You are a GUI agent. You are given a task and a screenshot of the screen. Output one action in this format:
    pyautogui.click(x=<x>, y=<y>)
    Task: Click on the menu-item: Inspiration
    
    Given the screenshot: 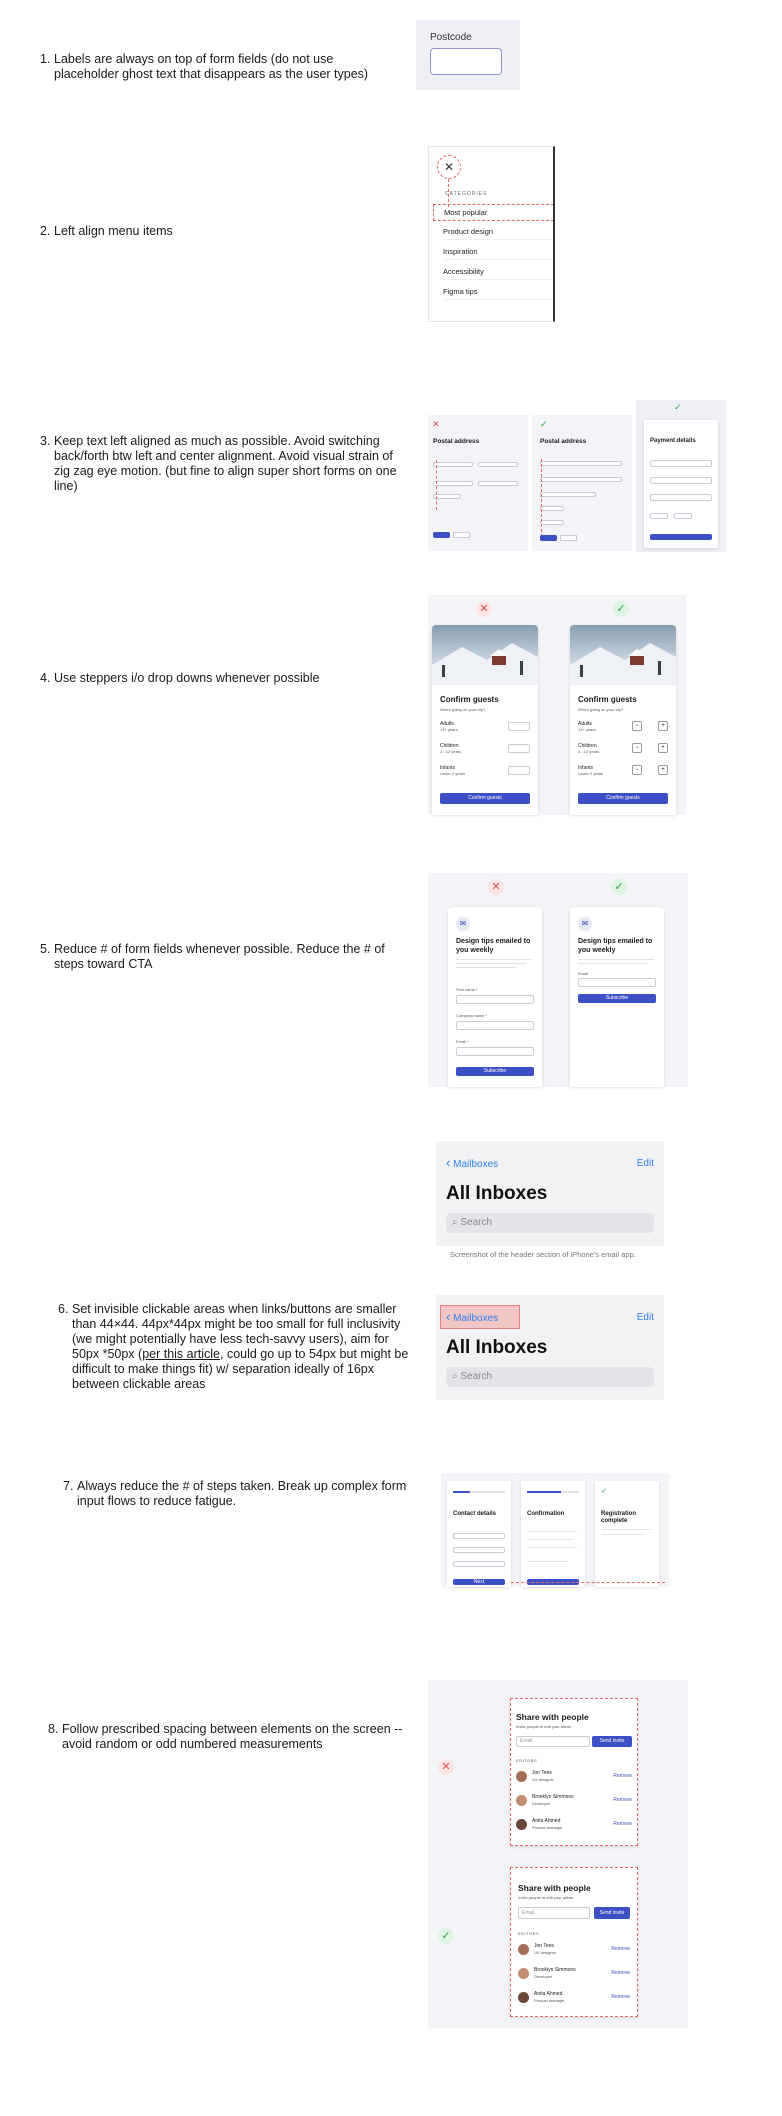 What is the action you would take?
    pyautogui.click(x=498, y=251)
    